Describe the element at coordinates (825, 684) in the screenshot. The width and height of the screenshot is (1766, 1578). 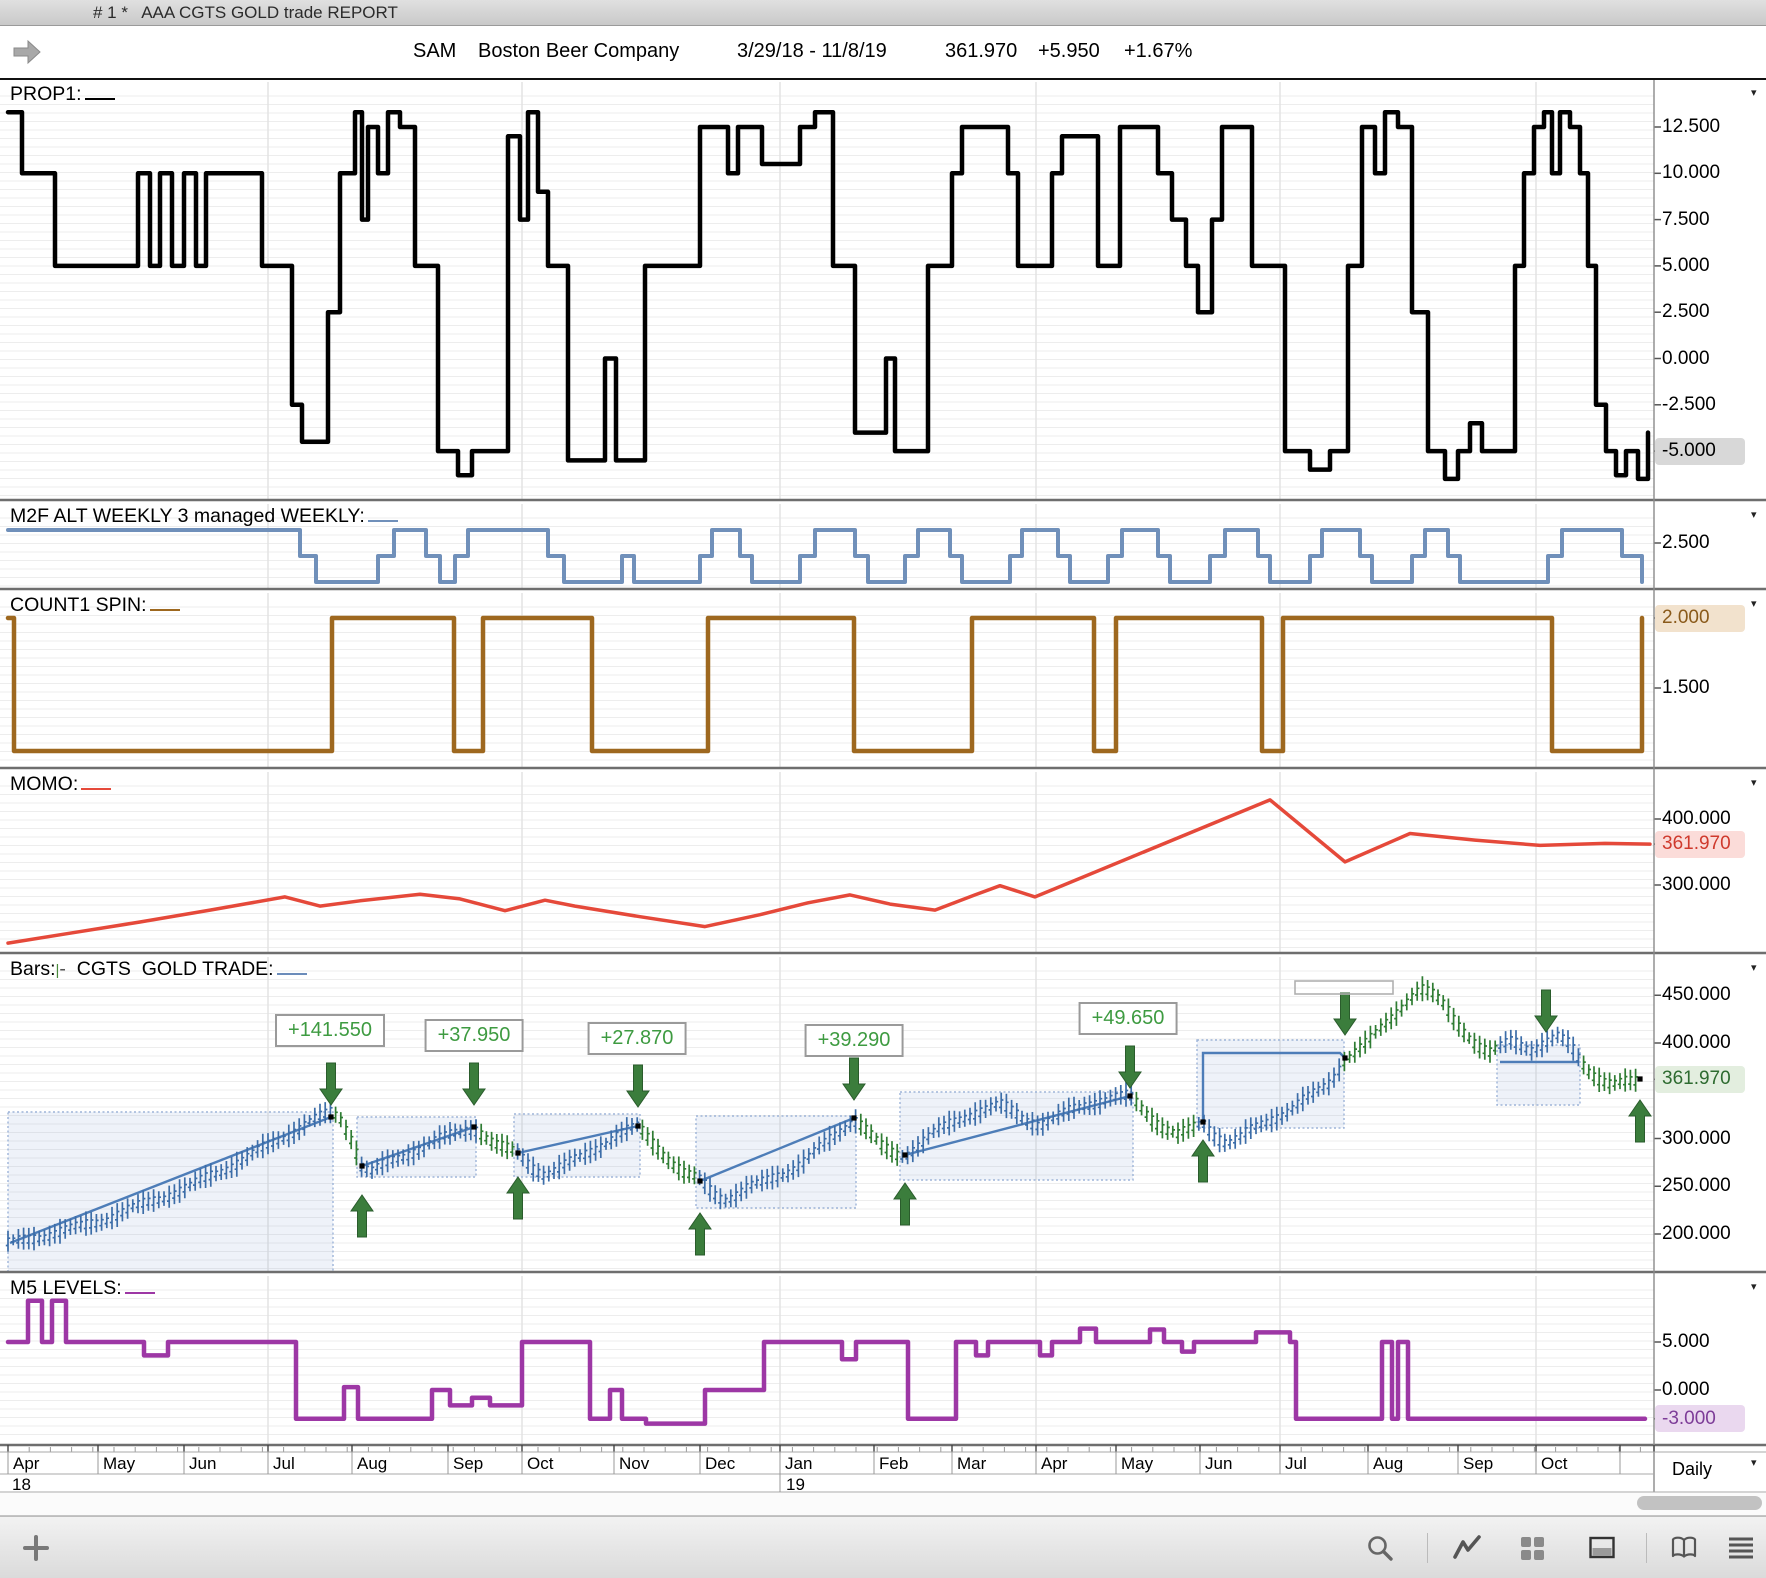
I see `series-count1` at that location.